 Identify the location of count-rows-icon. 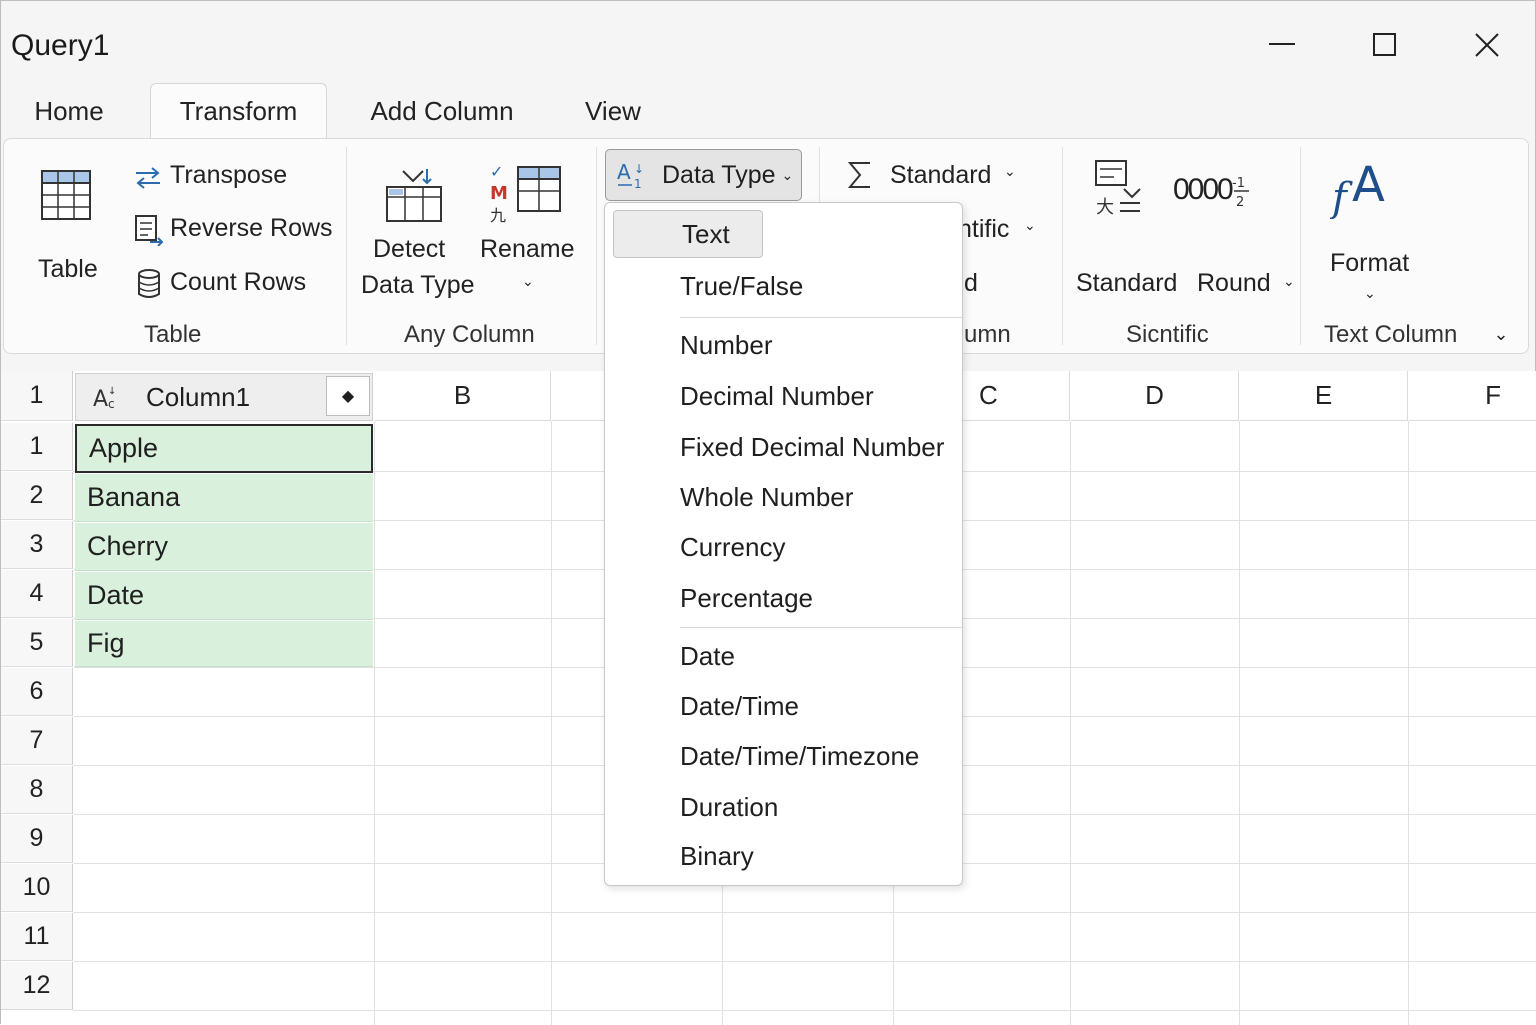
(149, 283).